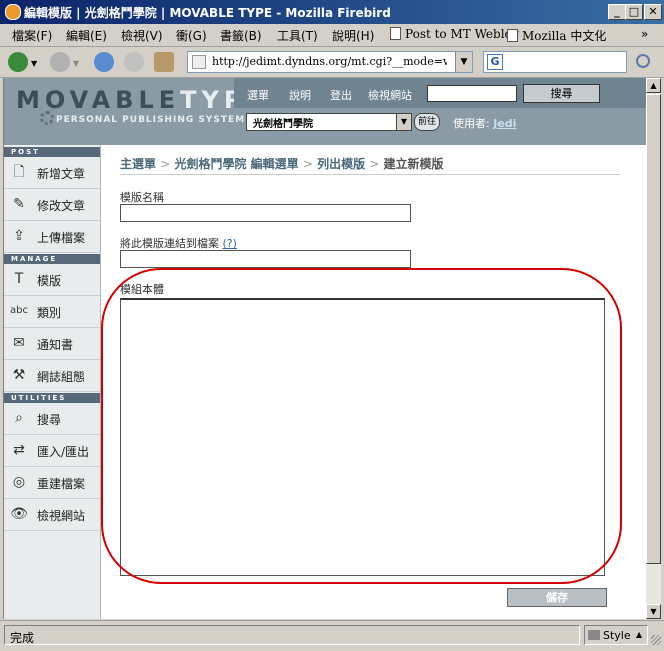 The height and width of the screenshot is (651, 664). I want to click on status-panel: 完成, so click(292, 635).